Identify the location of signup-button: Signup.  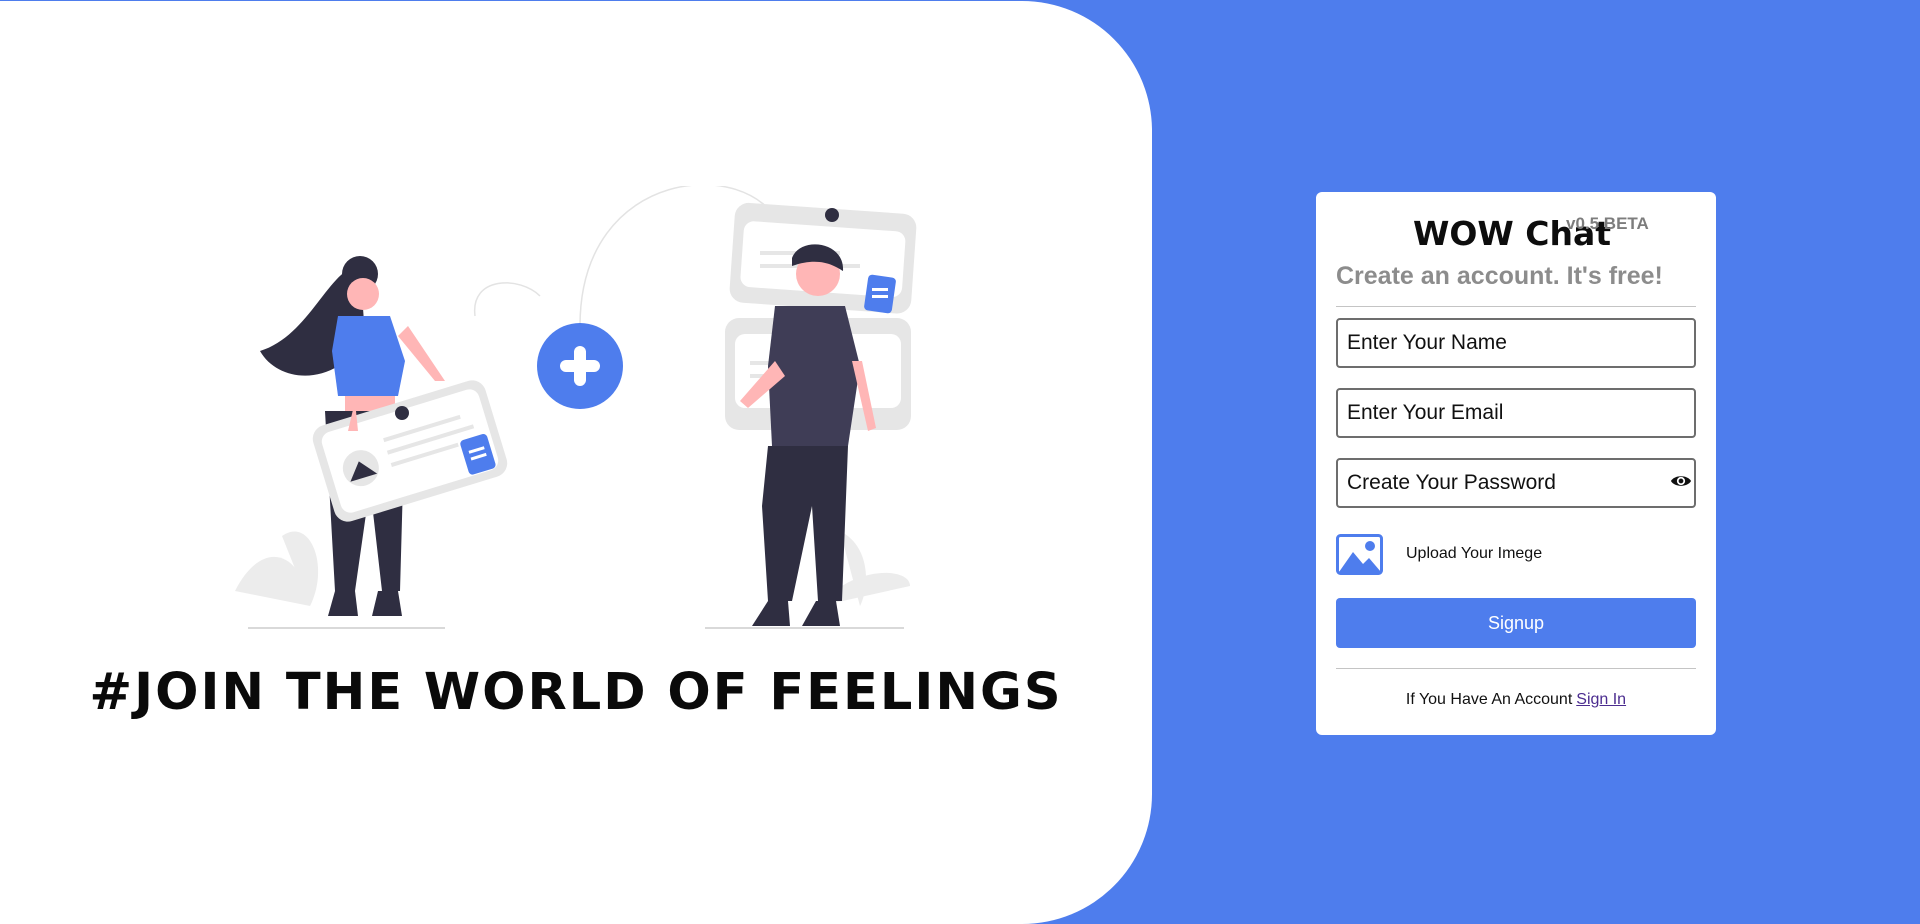
(1516, 623).